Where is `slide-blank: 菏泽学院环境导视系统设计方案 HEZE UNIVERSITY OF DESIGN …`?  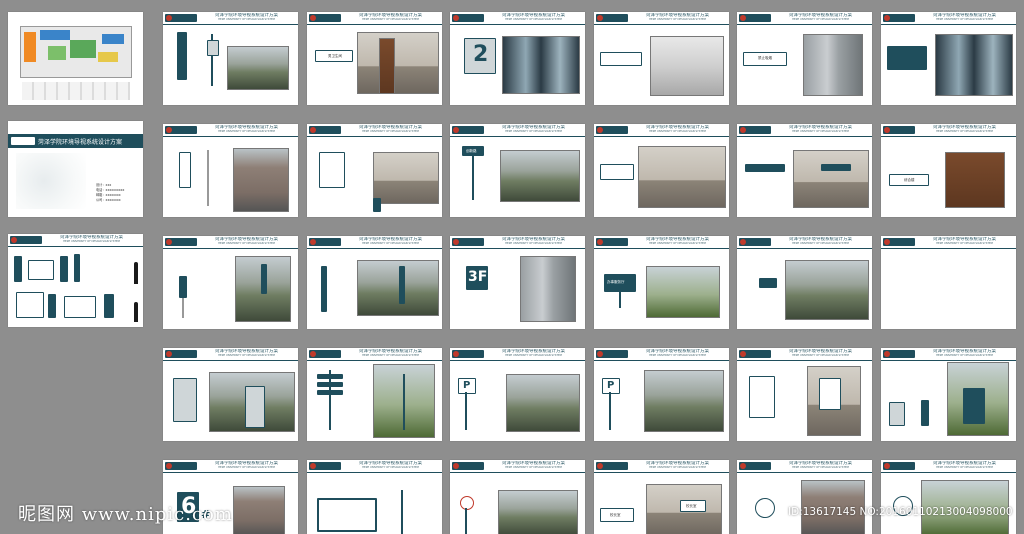
slide-blank: 菏泽学院环境导视系统设计方案 HEZE UNIVERSITY OF DESIGN … is located at coordinates (948, 282).